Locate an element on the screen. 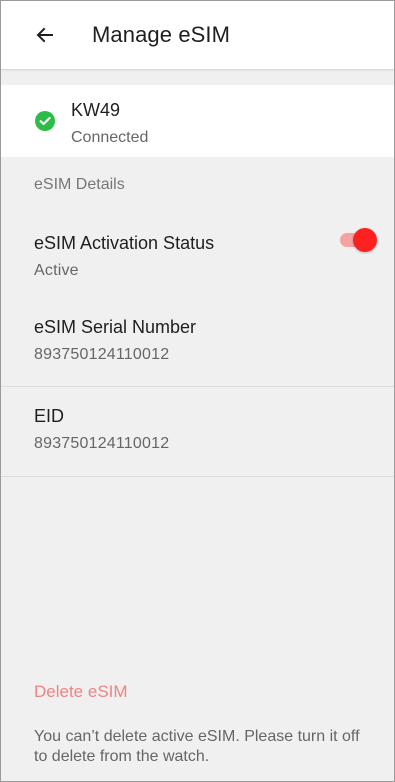 This screenshot has height=782, width=395. esim-serial-number-value: 893750124110012 is located at coordinates (102, 354).